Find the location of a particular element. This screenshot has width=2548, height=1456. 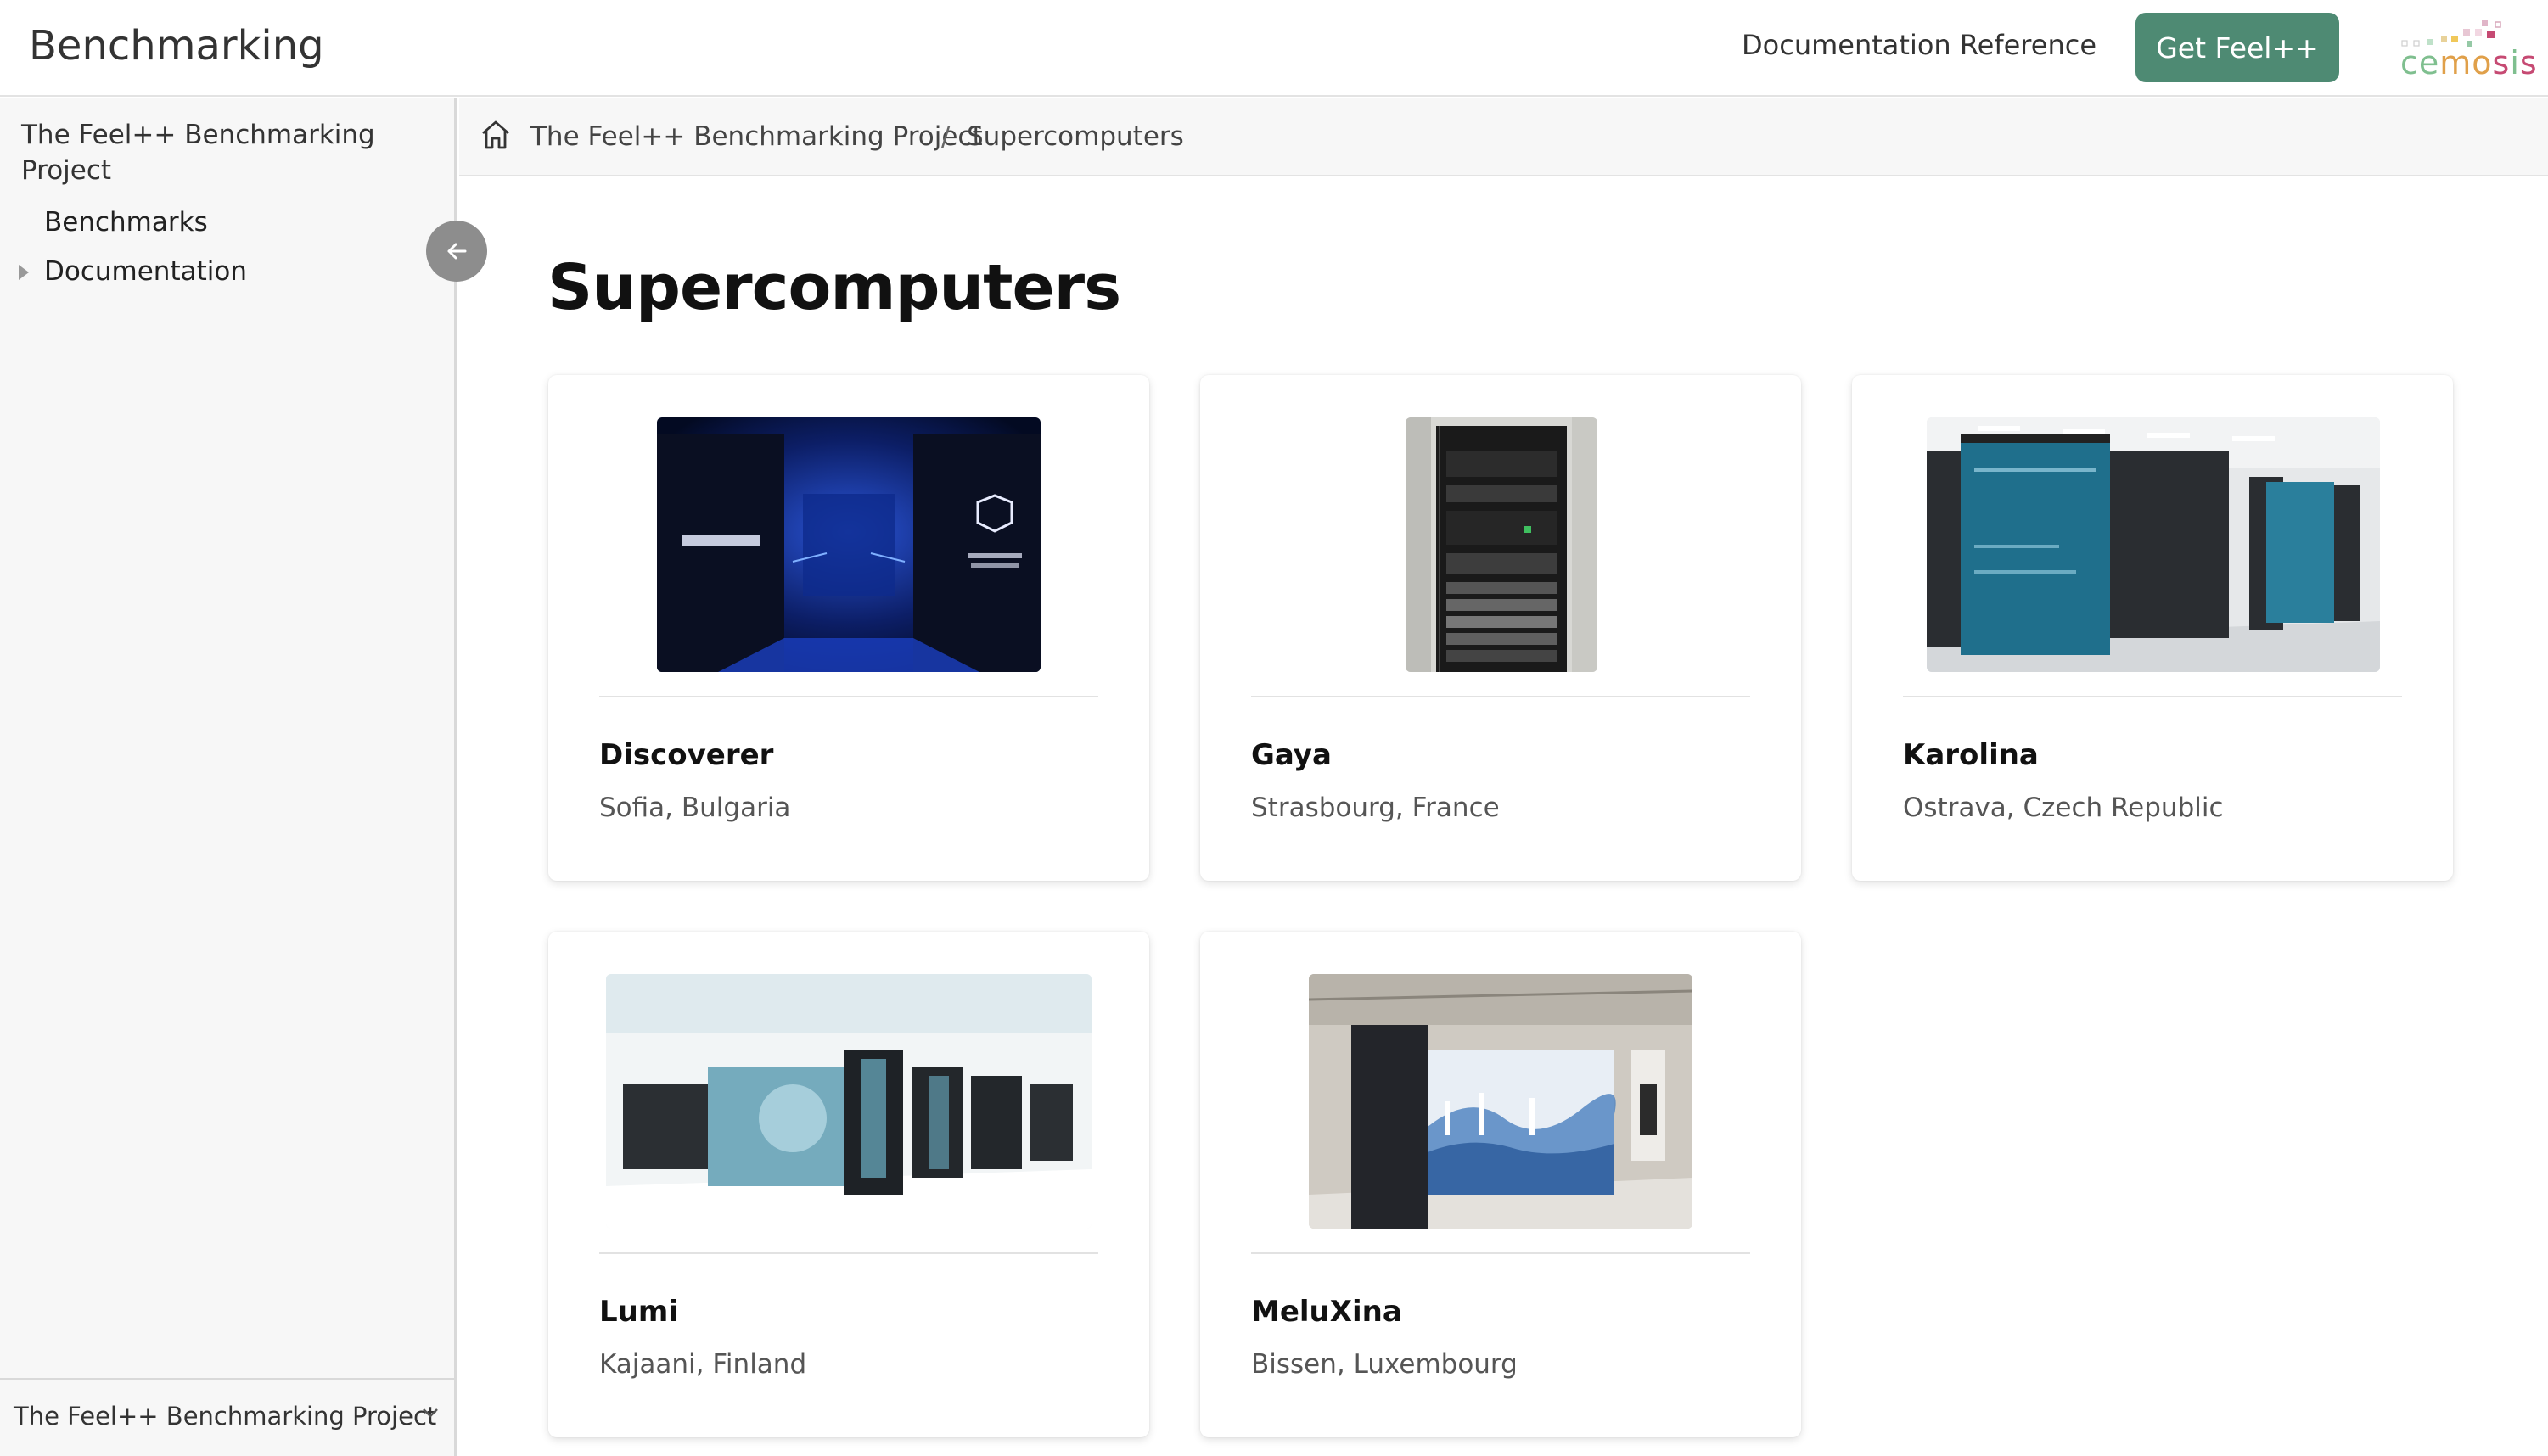

sidebar-component-selector: The Feel++ Benchmarking Project is located at coordinates (227, 1417).